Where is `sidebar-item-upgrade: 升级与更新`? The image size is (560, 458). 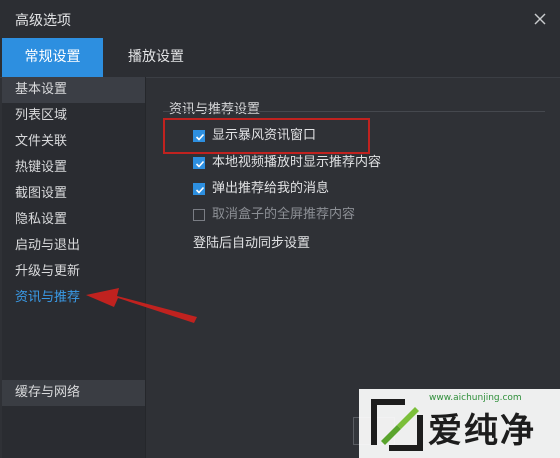 sidebar-item-upgrade: 升级与更新 is located at coordinates (73, 272).